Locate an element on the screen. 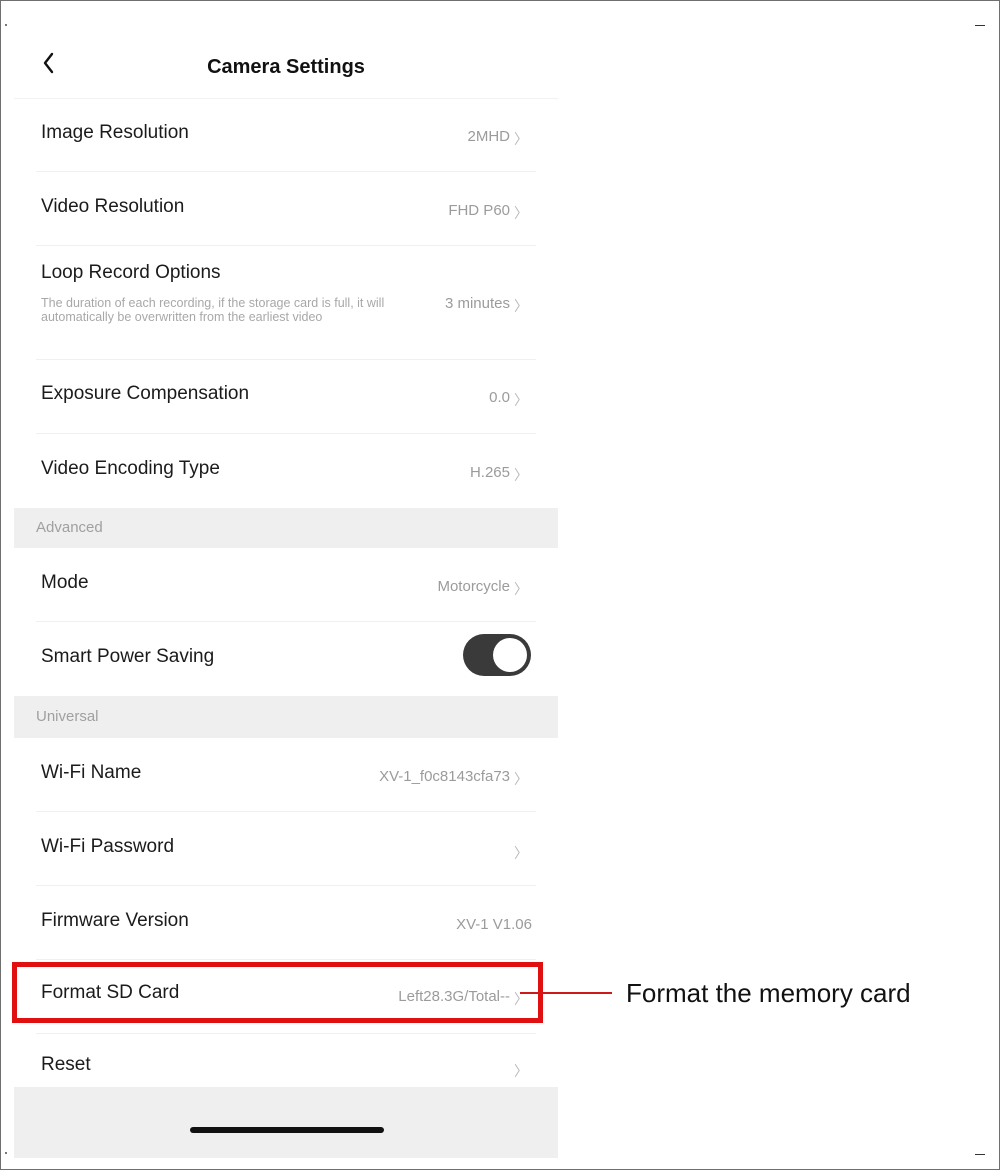  setting-row-reset: Reset 〉 is located at coordinates (286, 1060).